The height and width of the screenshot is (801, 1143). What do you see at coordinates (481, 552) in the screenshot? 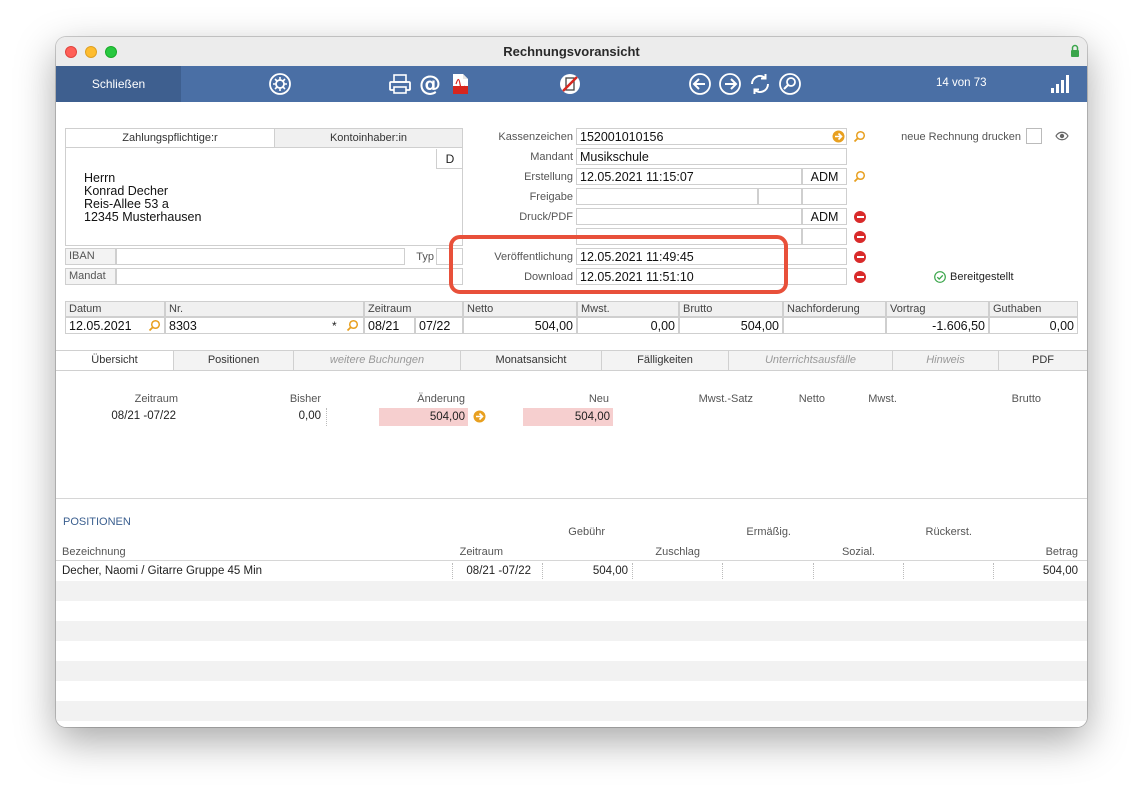
I see `positions-header-period: Zeitraum` at bounding box center [481, 552].